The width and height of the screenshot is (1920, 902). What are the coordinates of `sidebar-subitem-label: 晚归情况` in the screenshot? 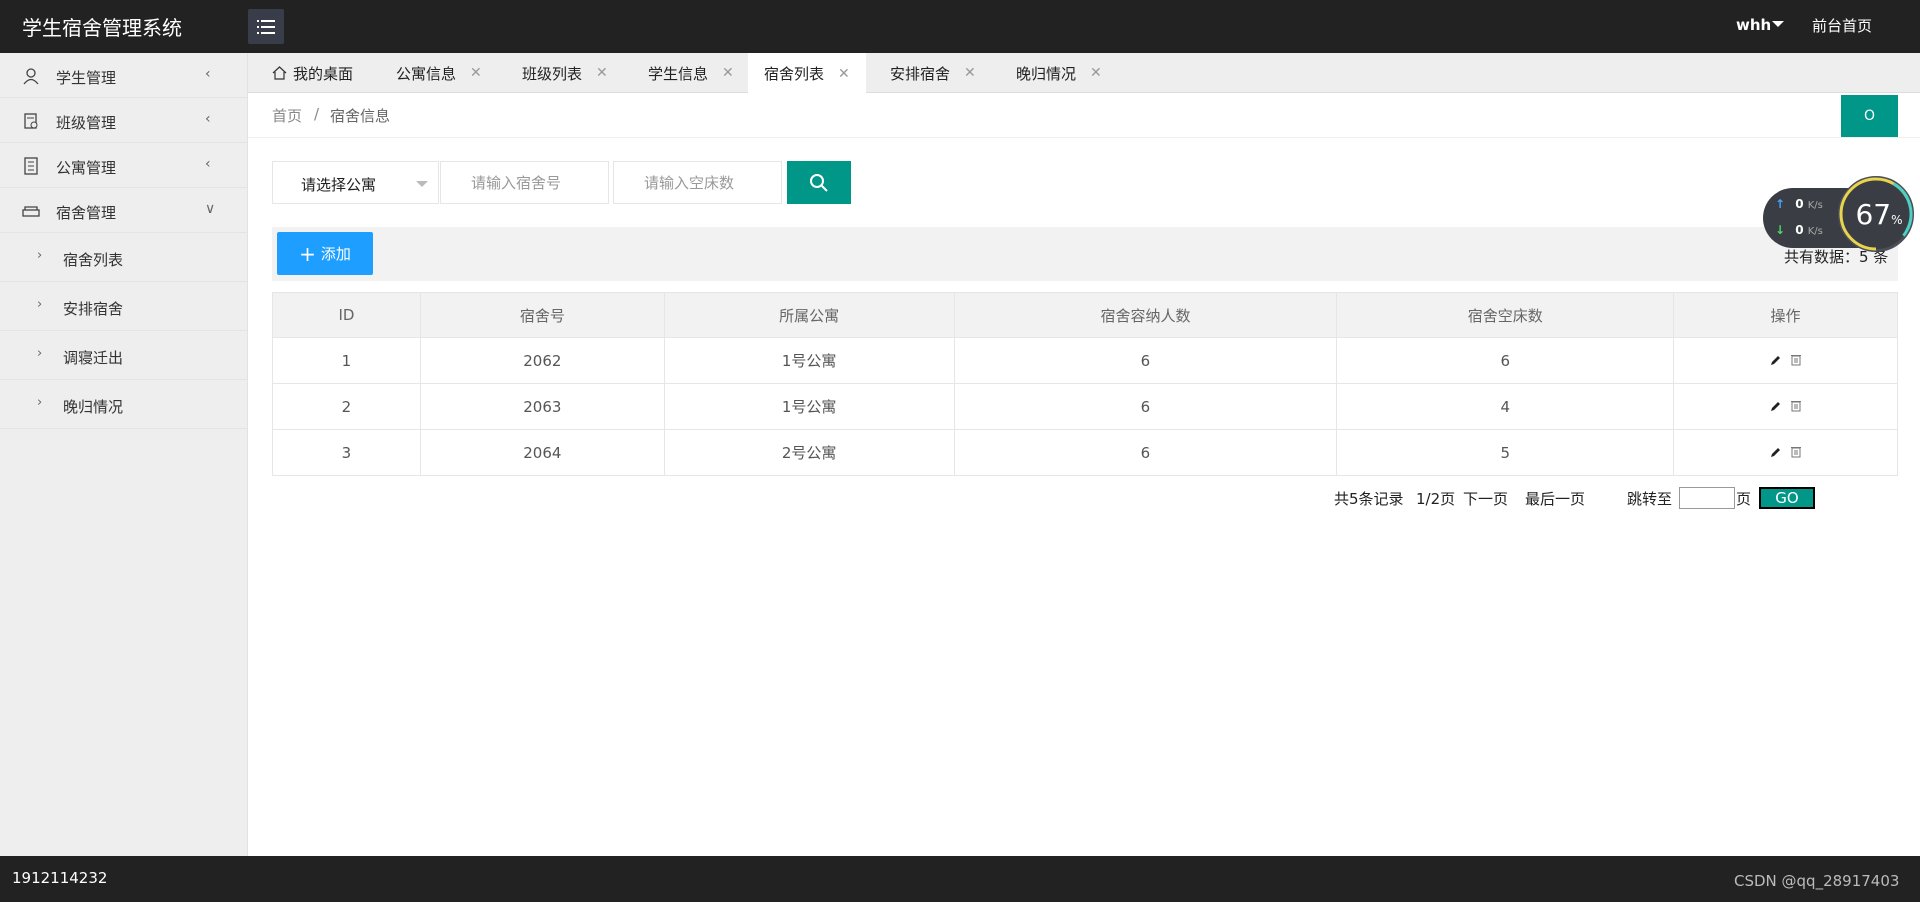 It's located at (93, 407).